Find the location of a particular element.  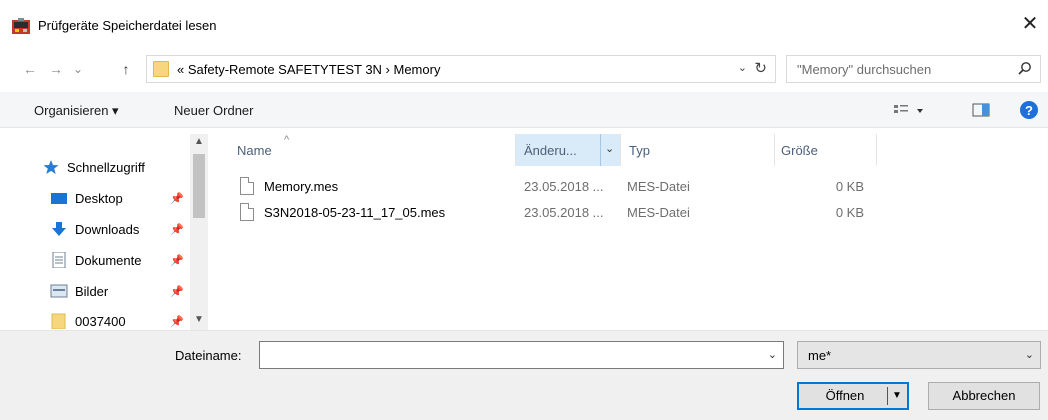

command-toolbar: Organisieren ▾ Neuer Ordner ? is located at coordinates (524, 110).